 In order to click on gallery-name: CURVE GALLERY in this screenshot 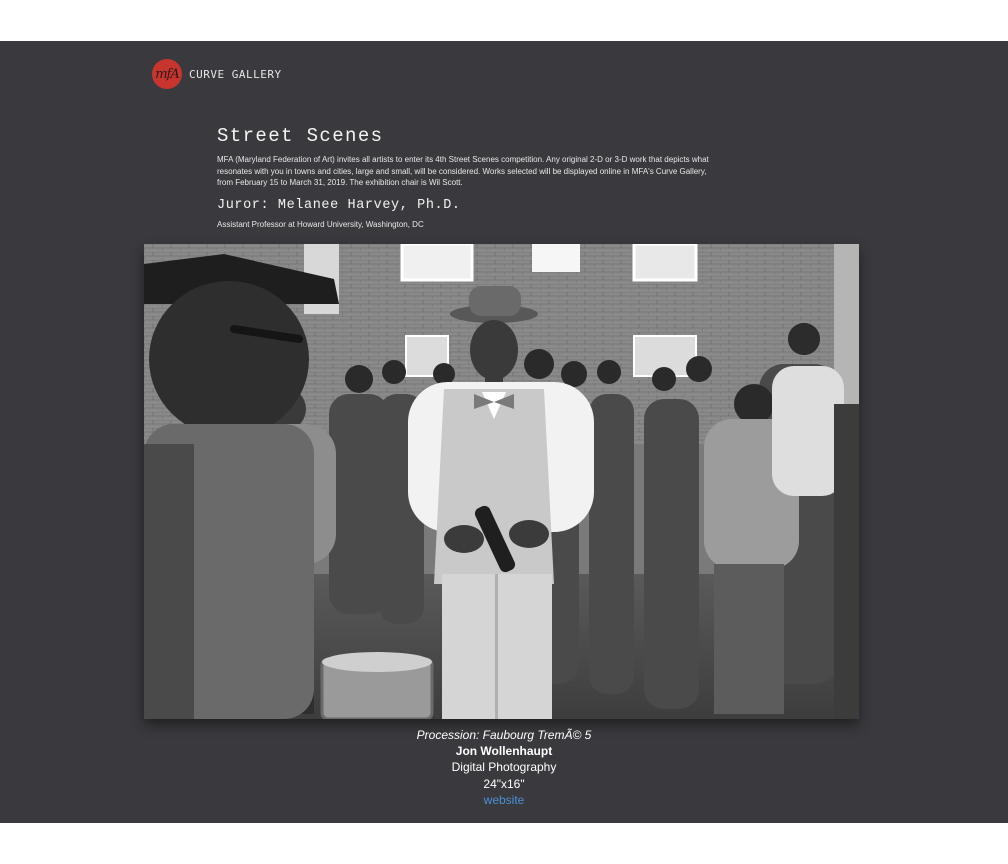, I will do `click(235, 74)`.